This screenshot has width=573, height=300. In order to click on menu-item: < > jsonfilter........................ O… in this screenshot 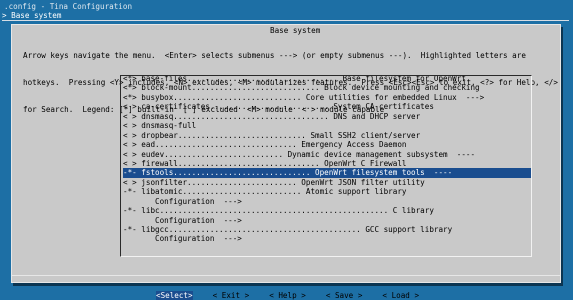, I will do `click(327, 182)`.